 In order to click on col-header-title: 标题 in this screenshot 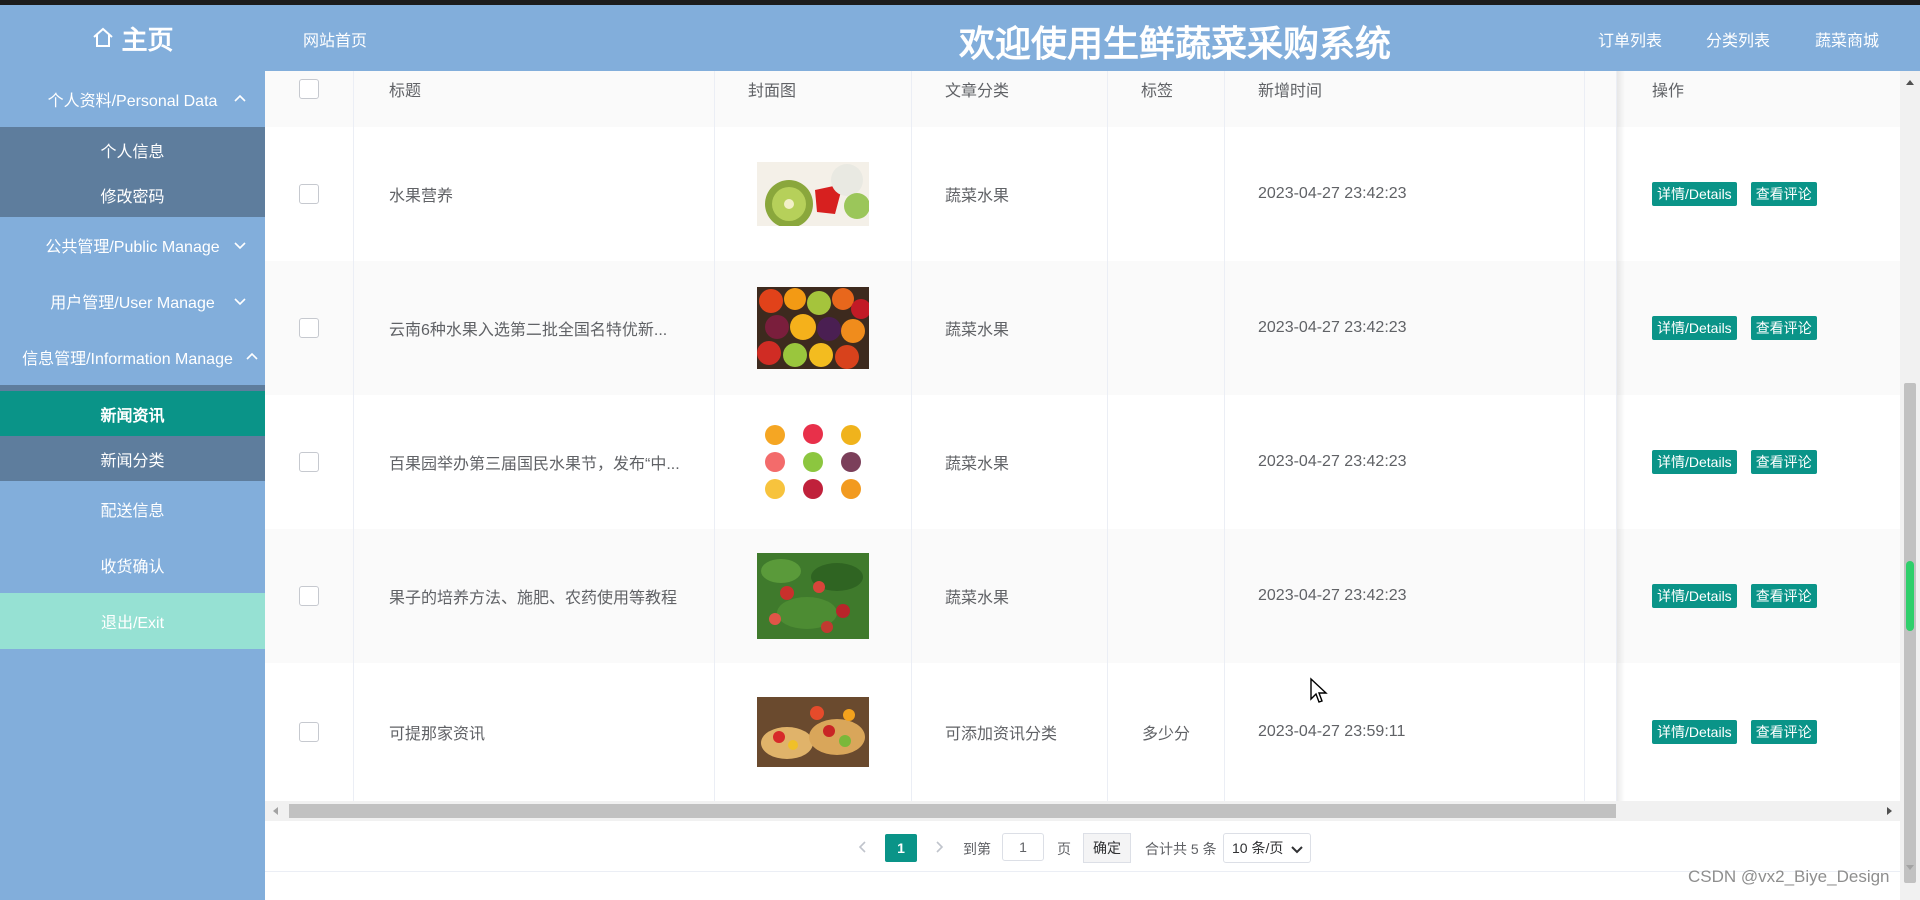, I will do `click(405, 89)`.